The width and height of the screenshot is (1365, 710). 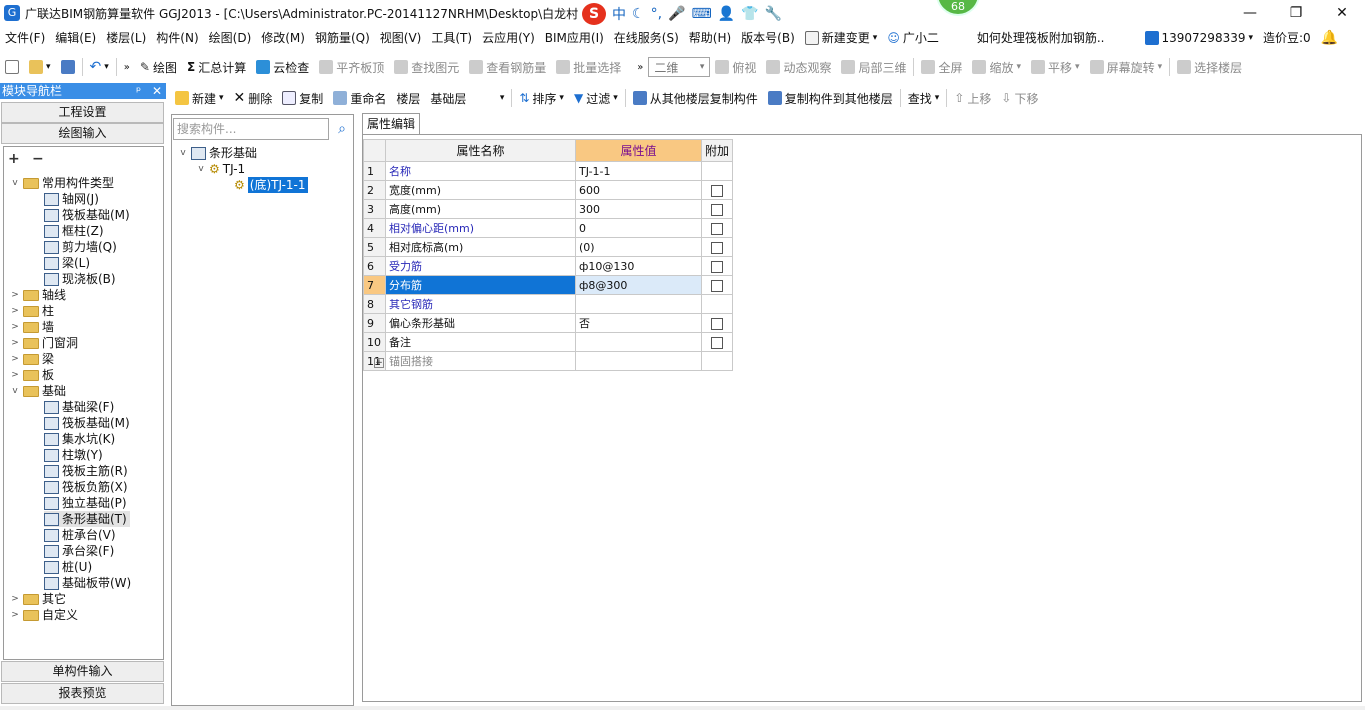 What do you see at coordinates (451, 38) in the screenshot?
I see `menu-tools: 工具(T)` at bounding box center [451, 38].